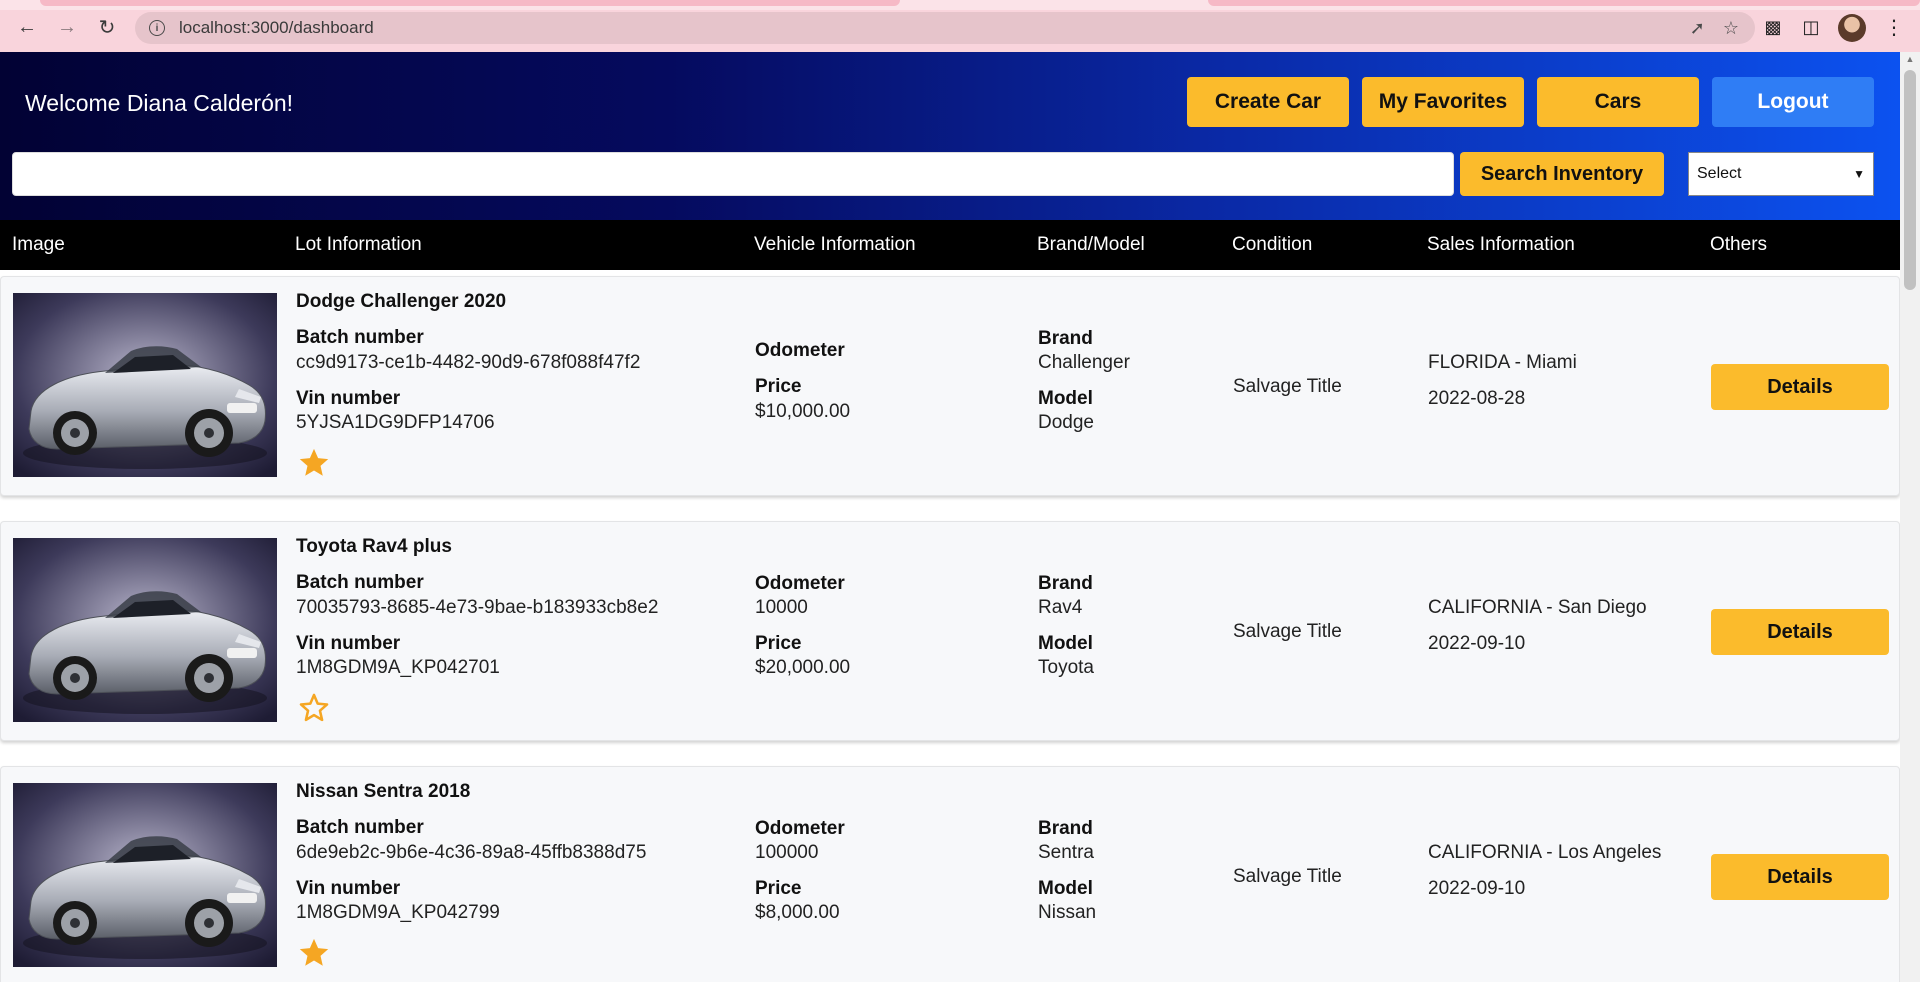 The width and height of the screenshot is (1920, 982). What do you see at coordinates (398, 912) in the screenshot?
I see `vin-number: 1M8GDM9A_KP042799` at bounding box center [398, 912].